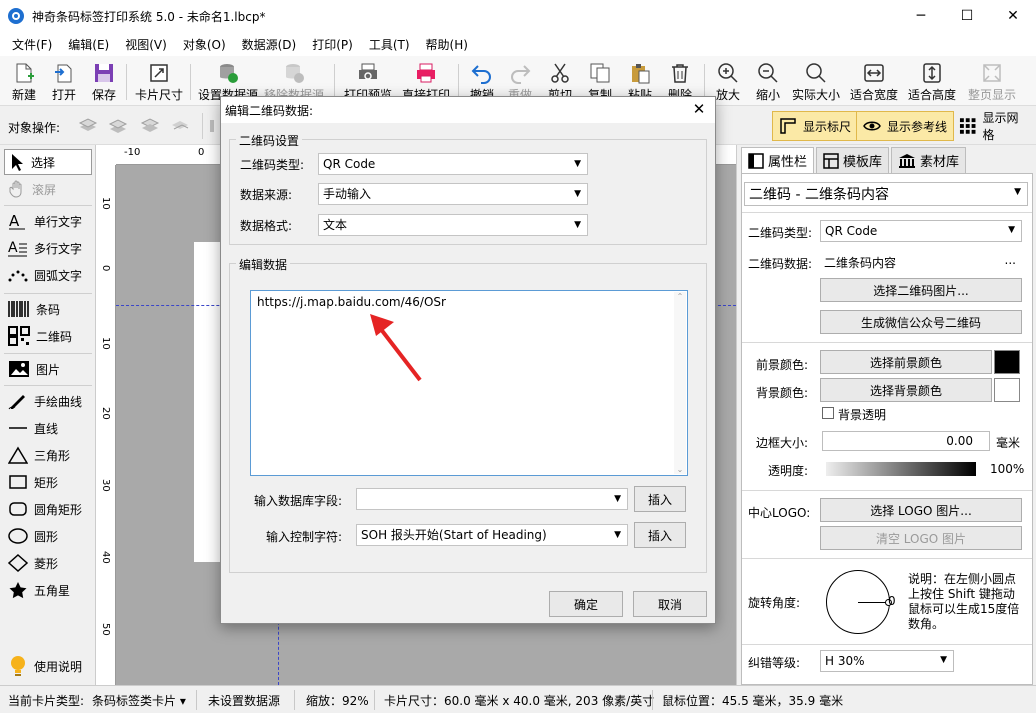 The height and width of the screenshot is (713, 1036). What do you see at coordinates (994, 126) in the screenshot?
I see `show-grid-button: 显示网格` at bounding box center [994, 126].